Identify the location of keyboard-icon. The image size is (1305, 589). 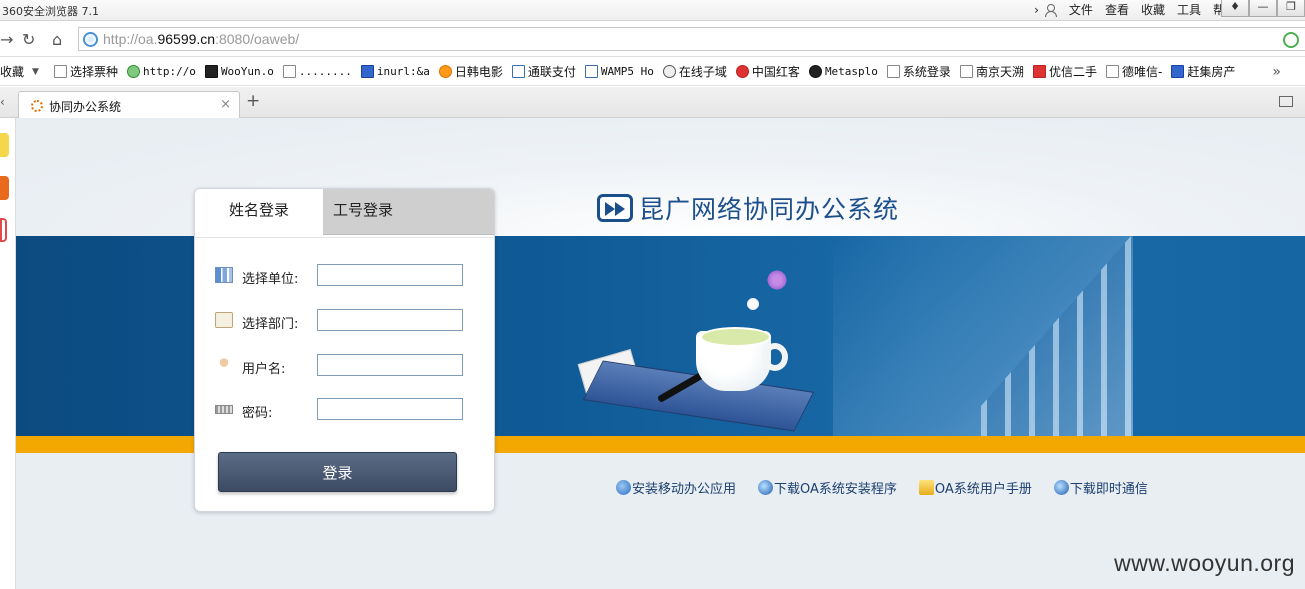
(224, 409).